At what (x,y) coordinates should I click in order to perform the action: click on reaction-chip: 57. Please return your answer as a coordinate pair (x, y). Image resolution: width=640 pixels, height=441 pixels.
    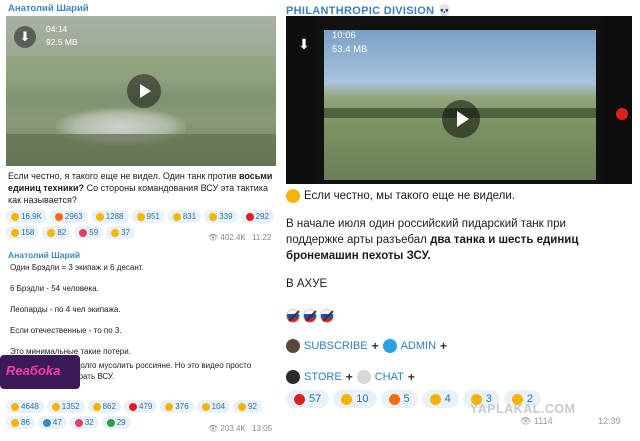
    Looking at the image, I should click on (308, 399).